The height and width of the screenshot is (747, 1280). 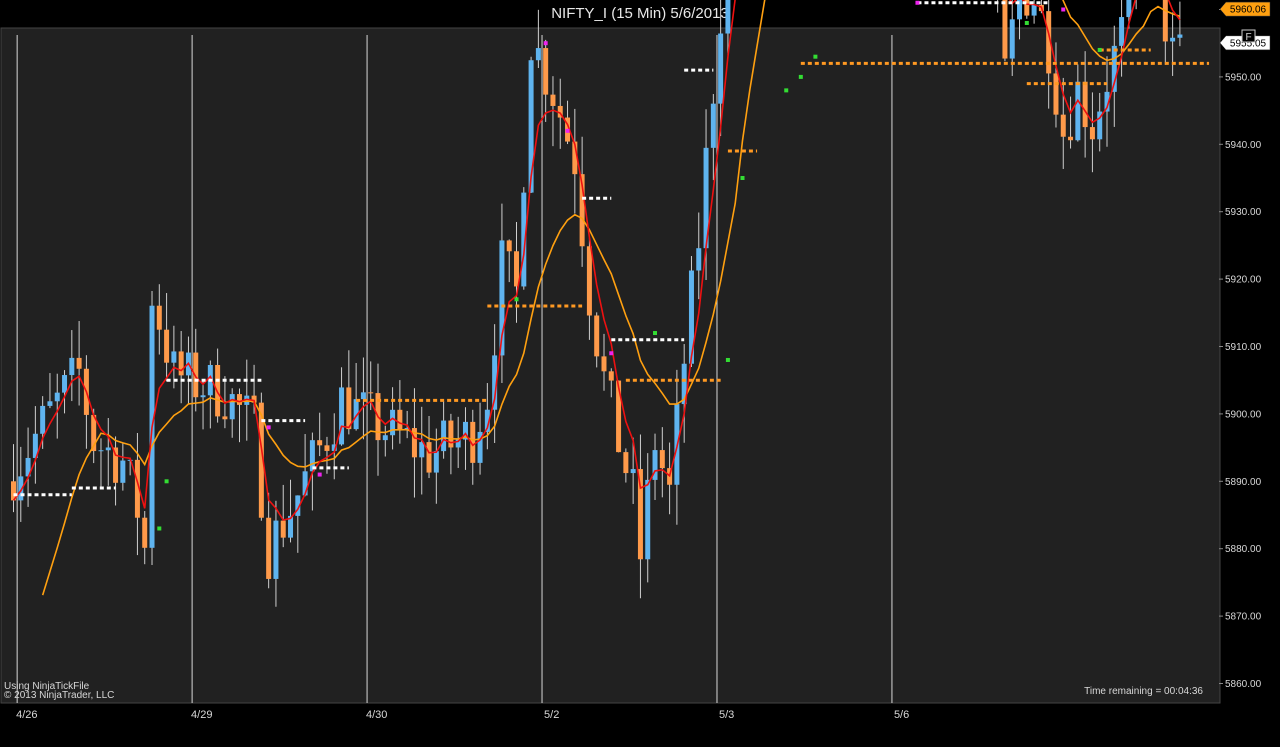 I want to click on f-button-label: F, so click(x=1248, y=37).